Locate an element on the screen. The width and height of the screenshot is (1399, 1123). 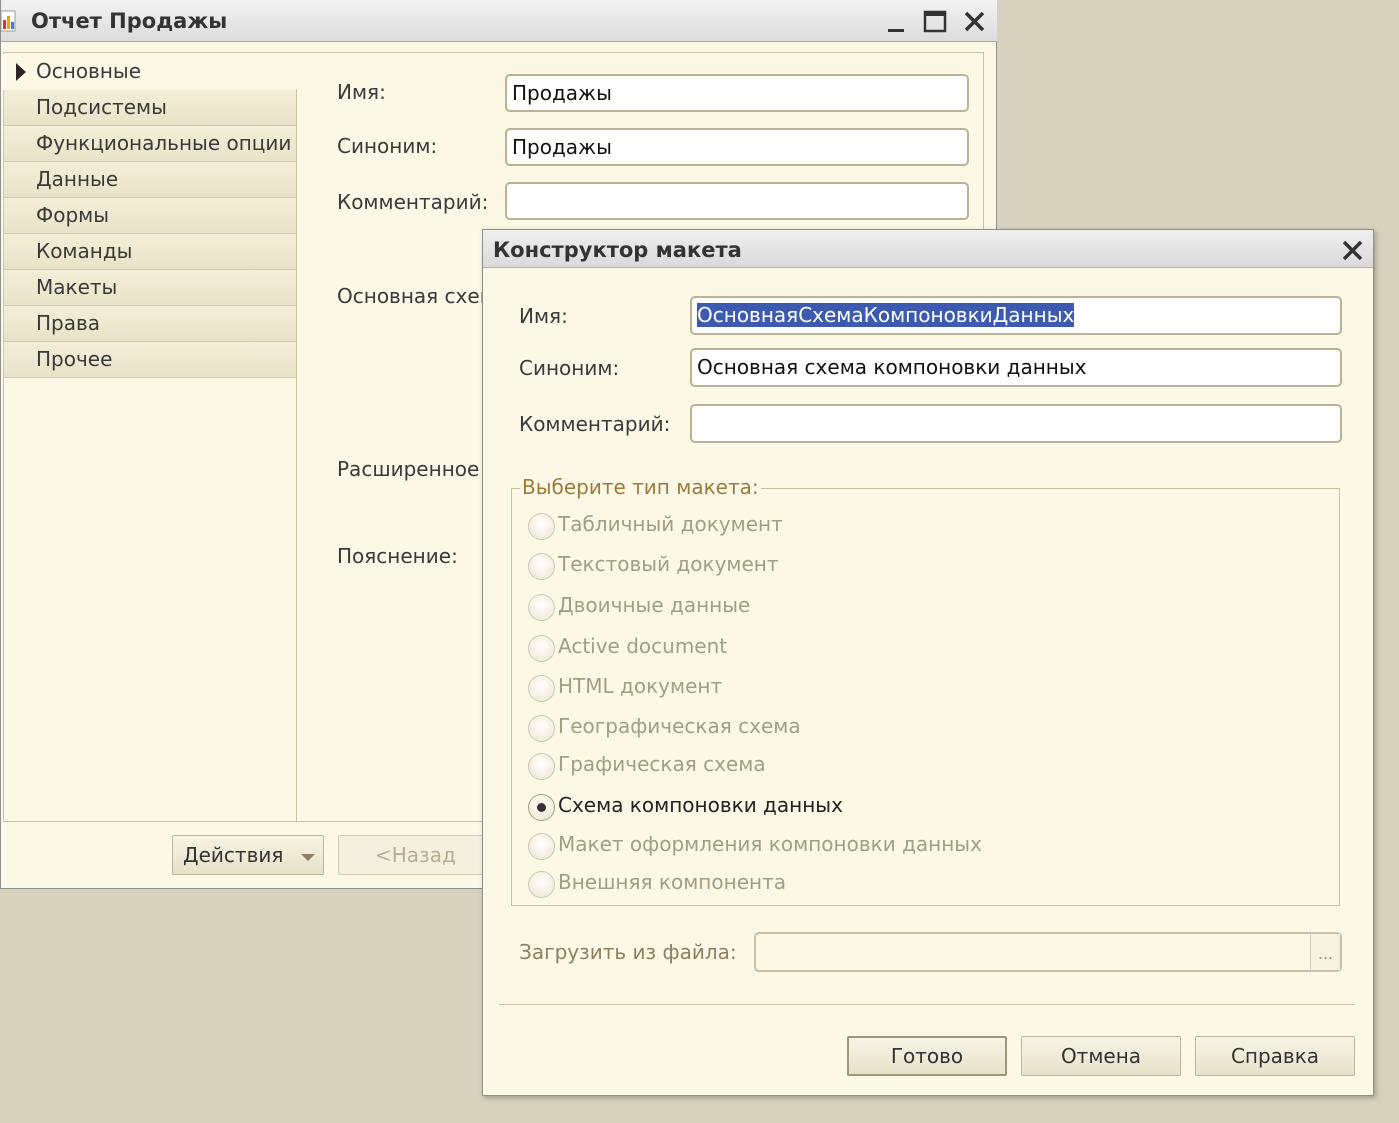
maximize-icon is located at coordinates (935, 22).